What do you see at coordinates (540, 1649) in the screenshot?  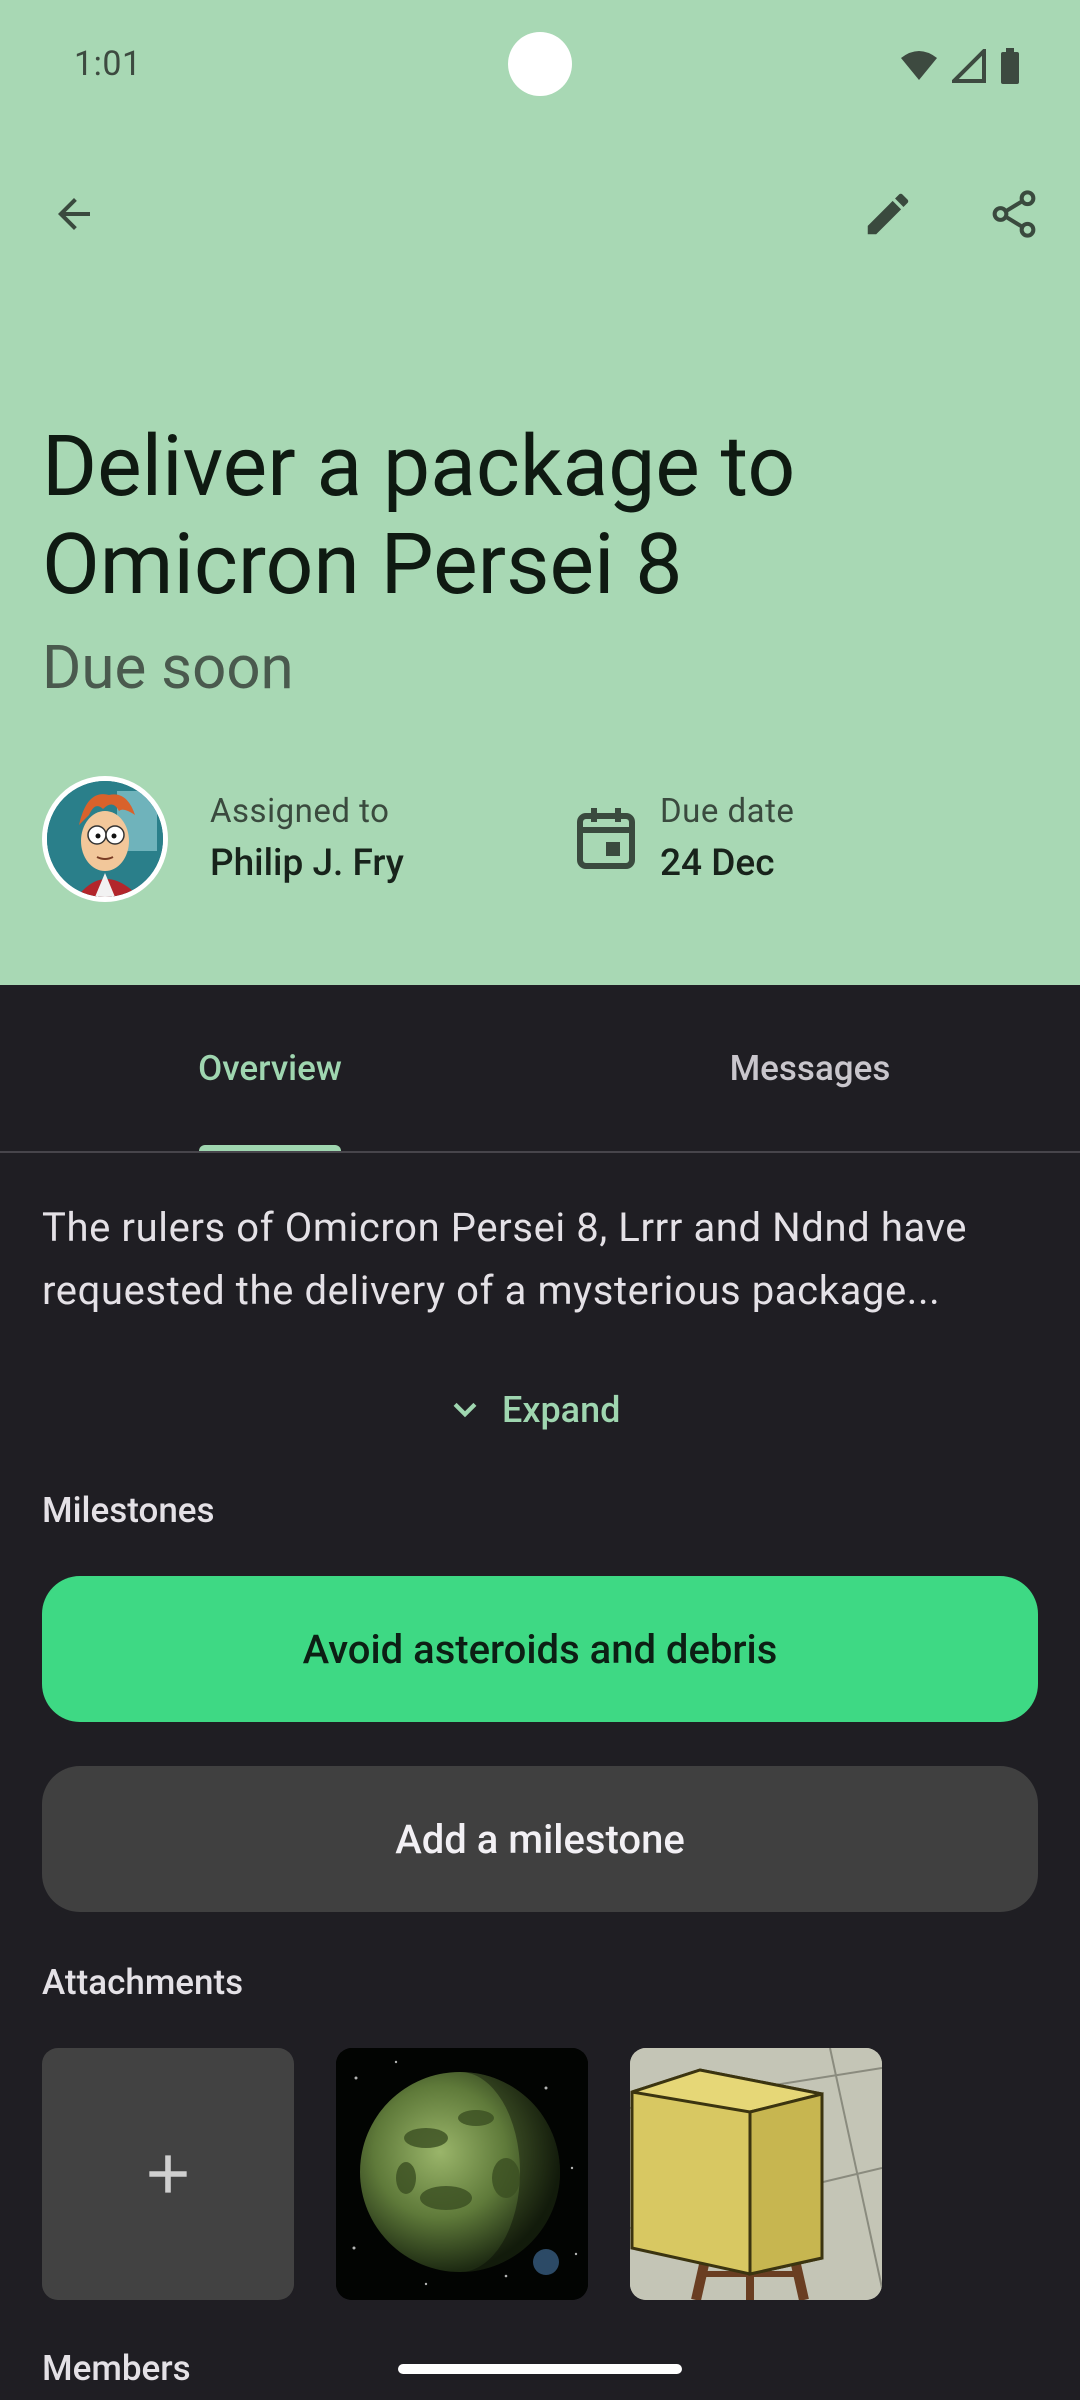 I see `milestone-item: Avoid asteroids and debris` at bounding box center [540, 1649].